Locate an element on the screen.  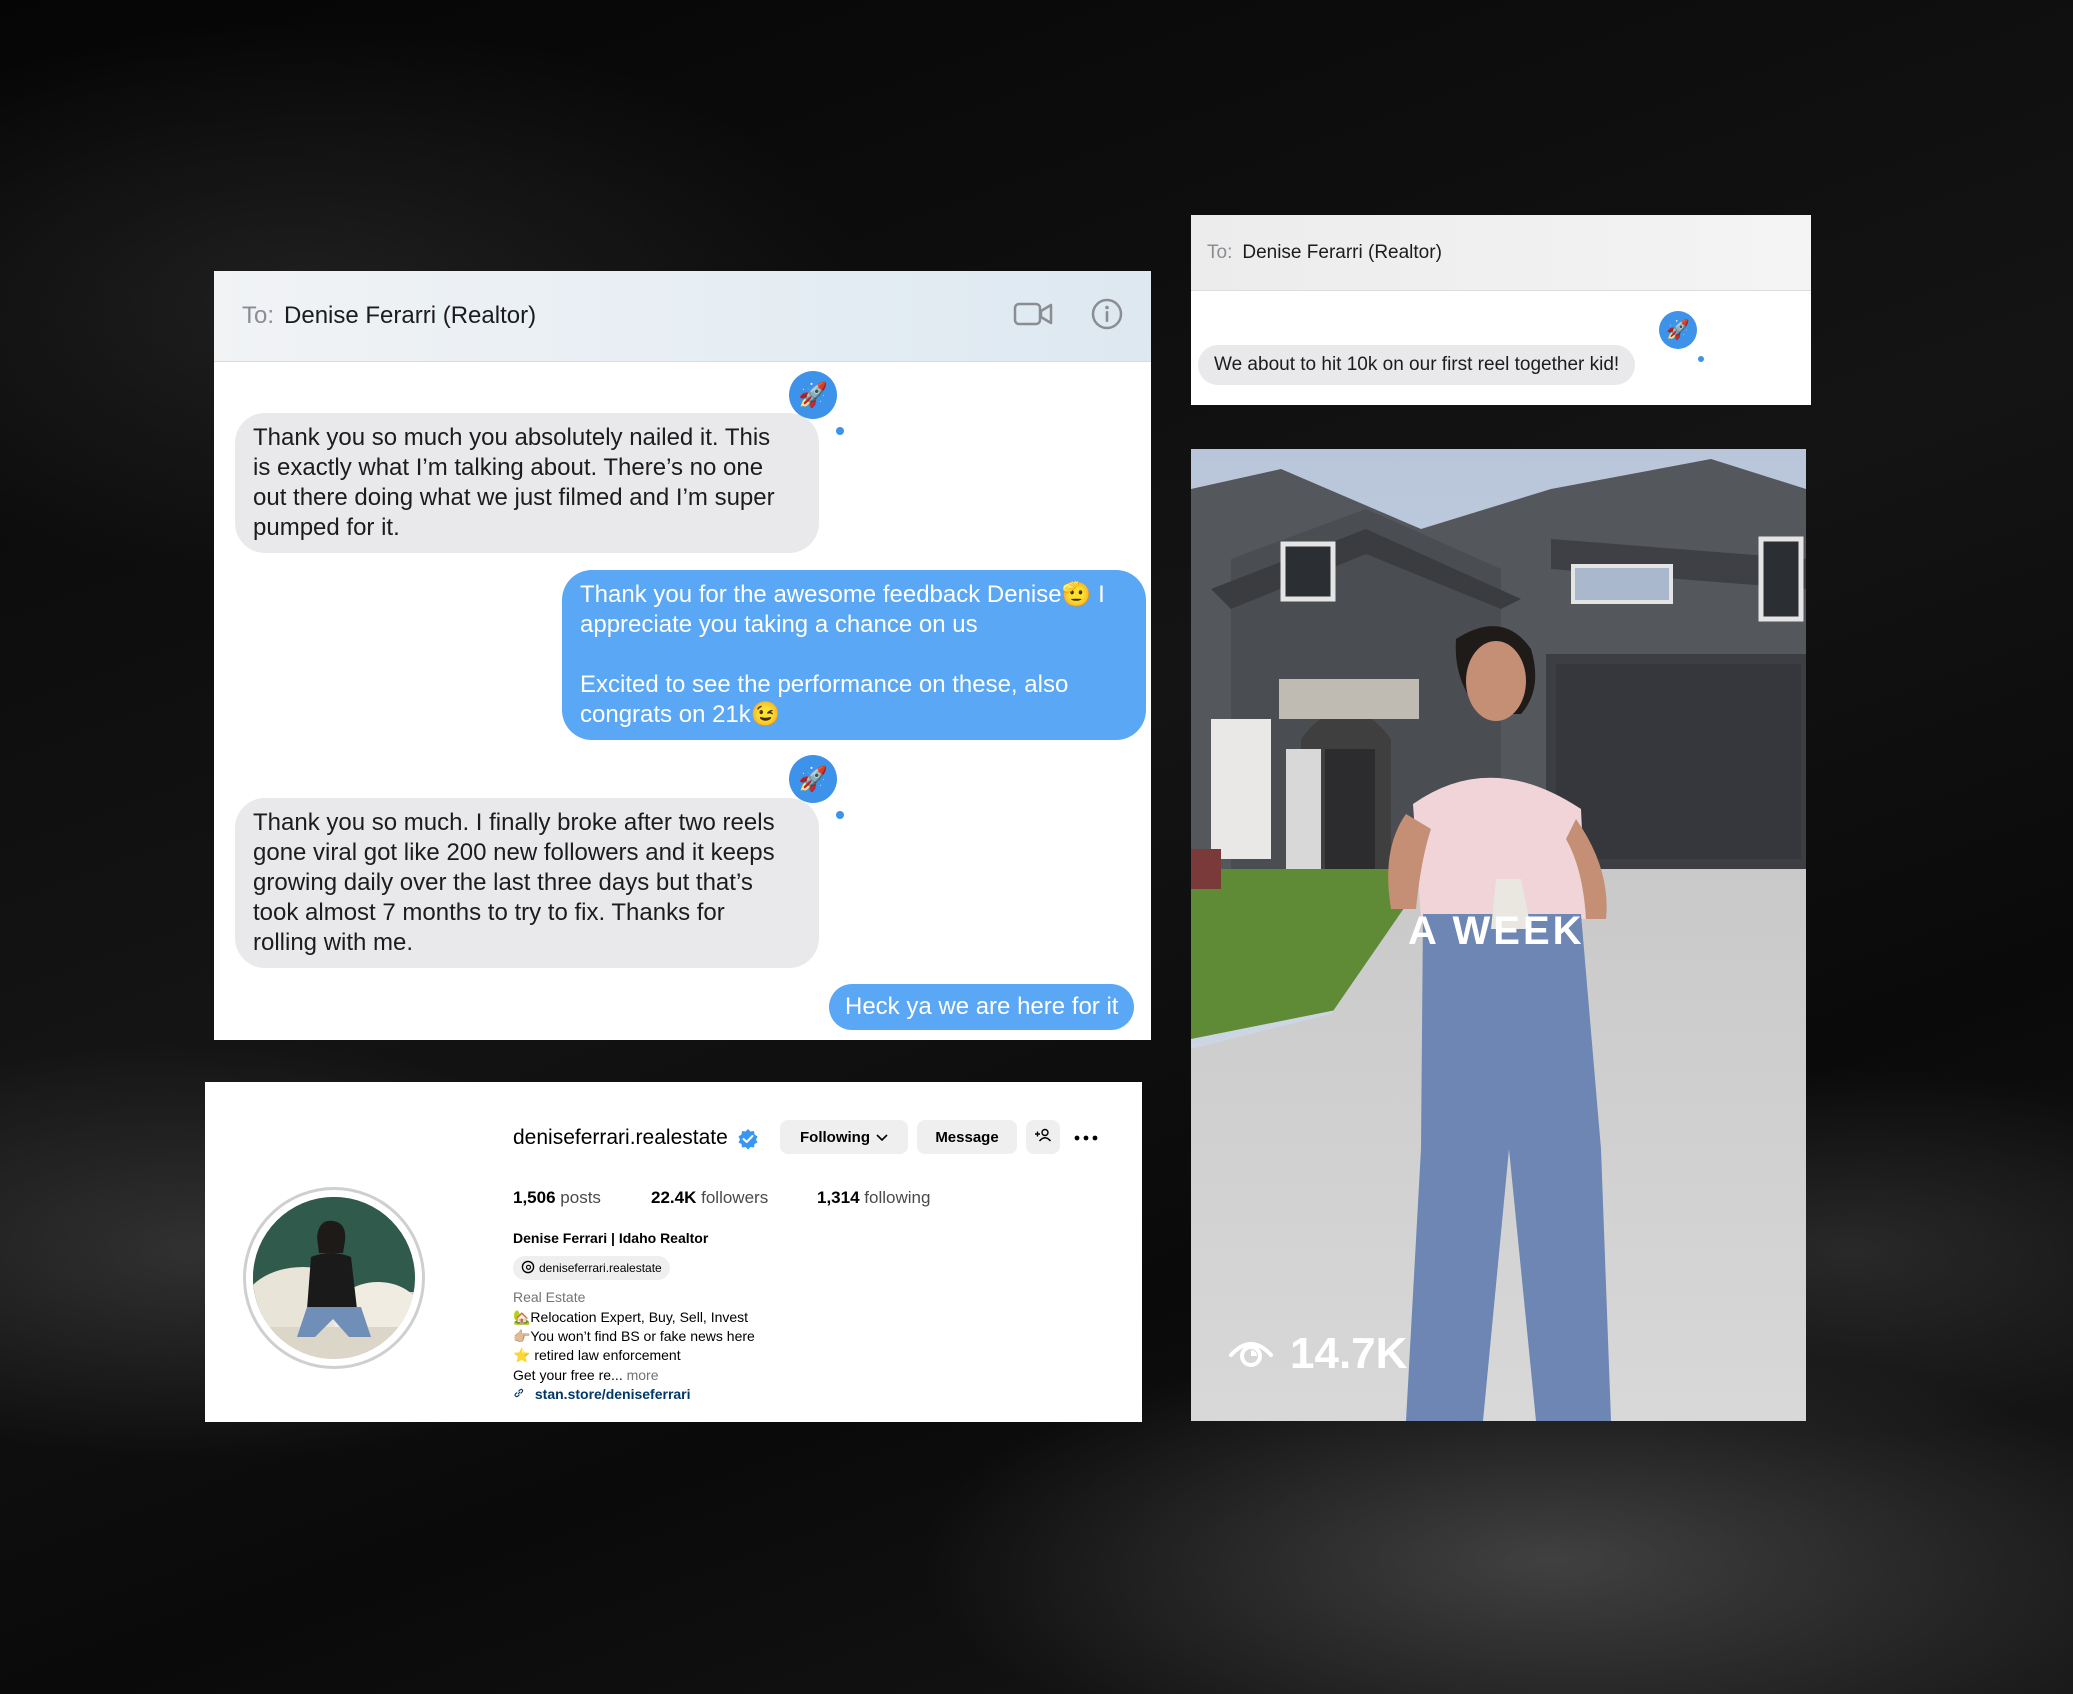
threads-icon is located at coordinates (528, 1268).